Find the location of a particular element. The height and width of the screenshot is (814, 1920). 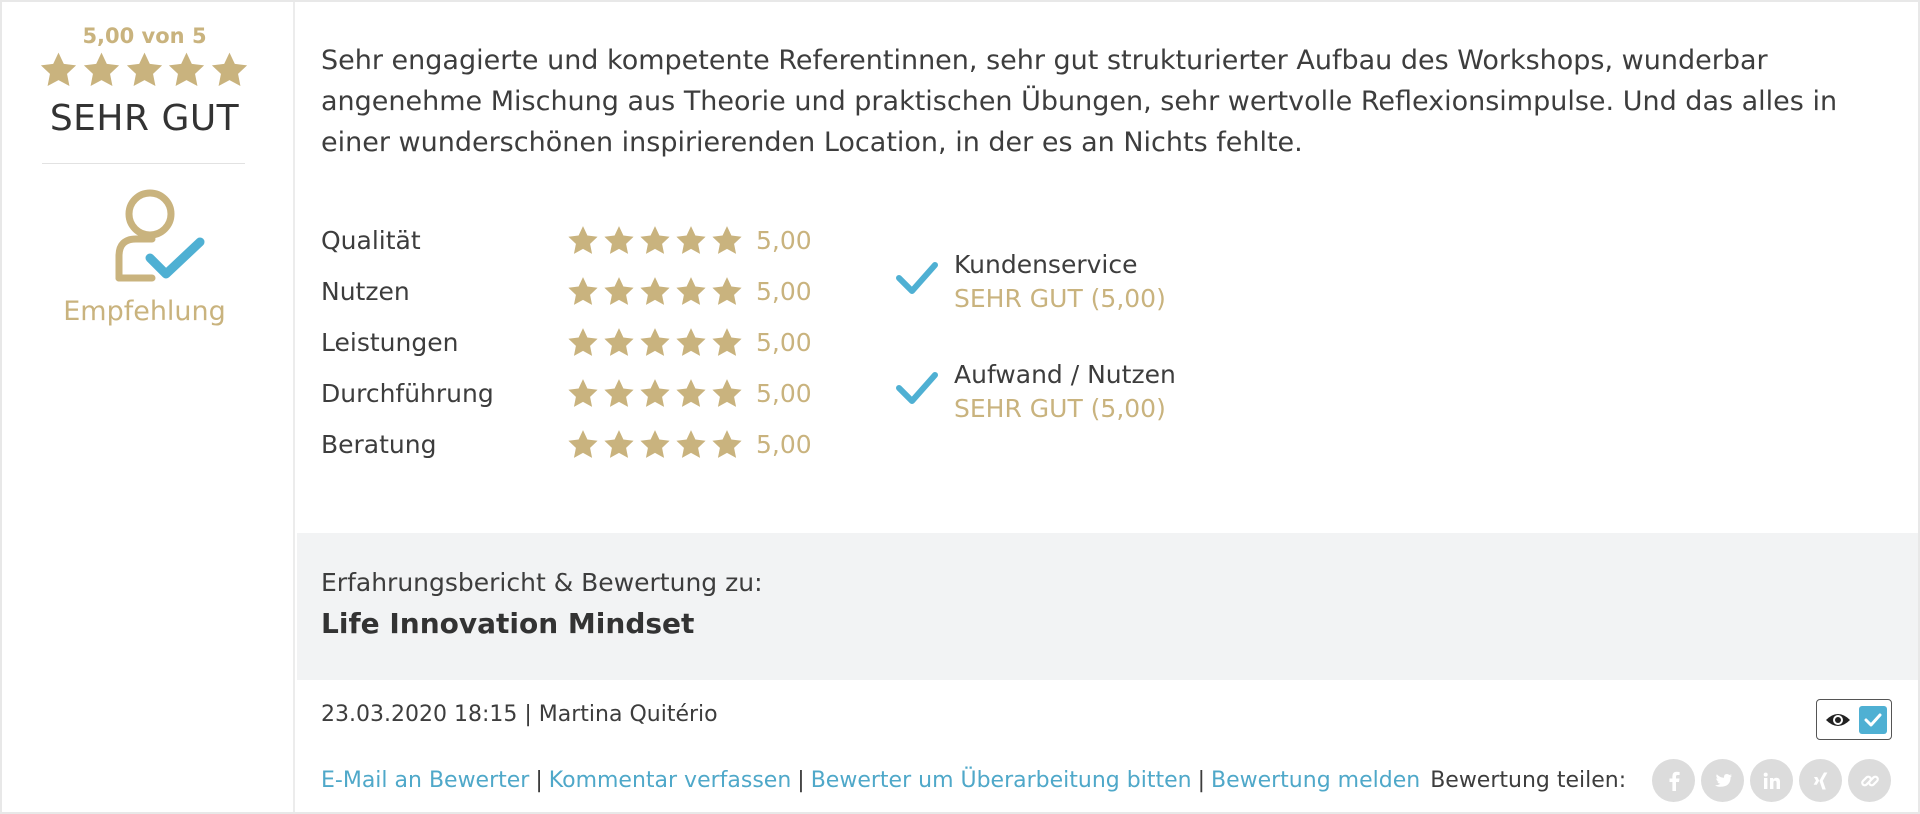

share-xing-button is located at coordinates (1821, 780).